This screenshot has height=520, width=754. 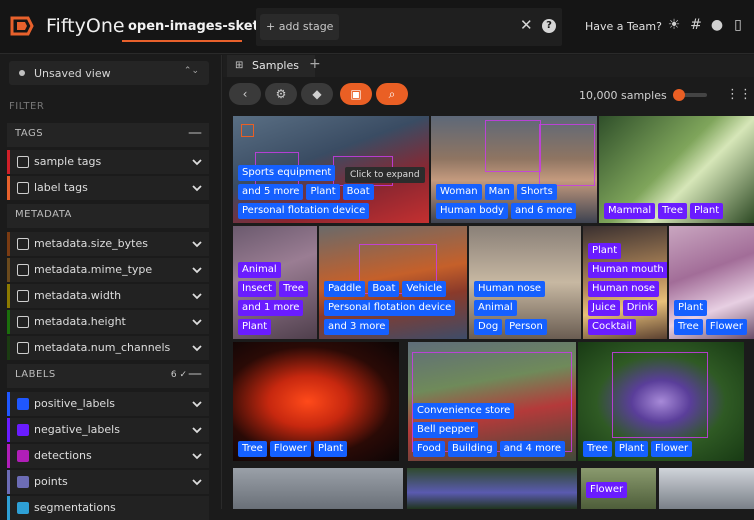 What do you see at coordinates (108, 508) in the screenshot?
I see `sidebar-item-segmentations: segmentations` at bounding box center [108, 508].